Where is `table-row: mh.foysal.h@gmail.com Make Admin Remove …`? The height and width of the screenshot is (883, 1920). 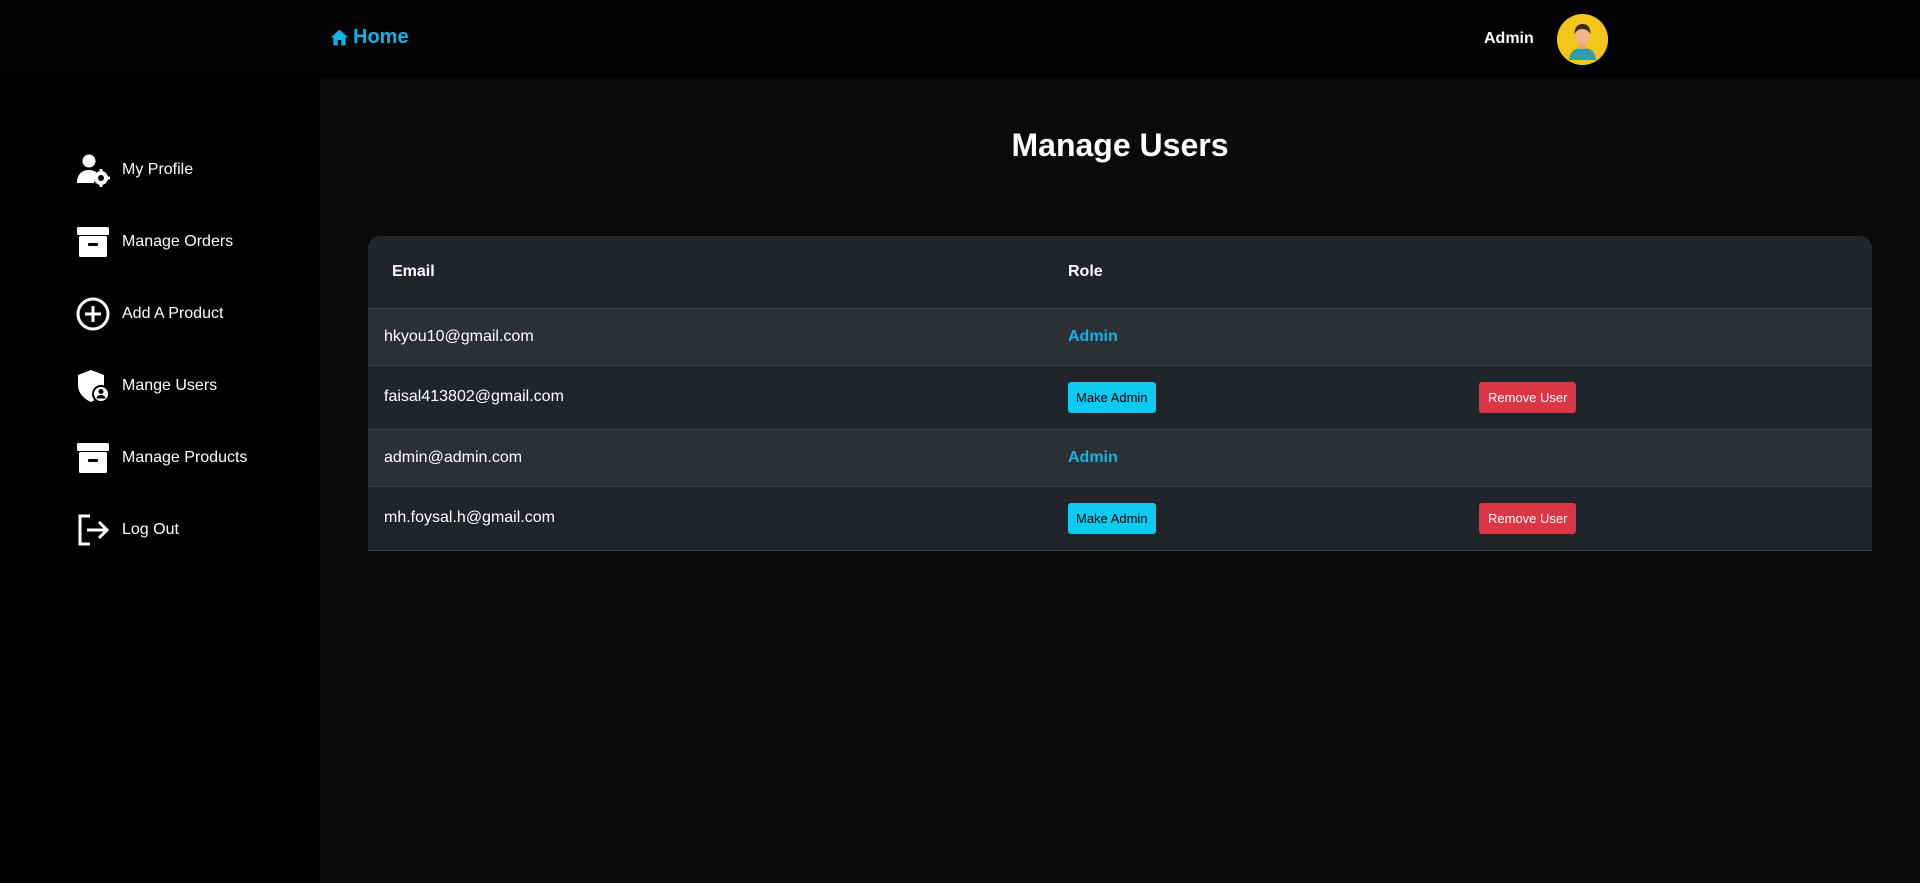 table-row: mh.foysal.h@gmail.com Make Admin Remove … is located at coordinates (1120, 518).